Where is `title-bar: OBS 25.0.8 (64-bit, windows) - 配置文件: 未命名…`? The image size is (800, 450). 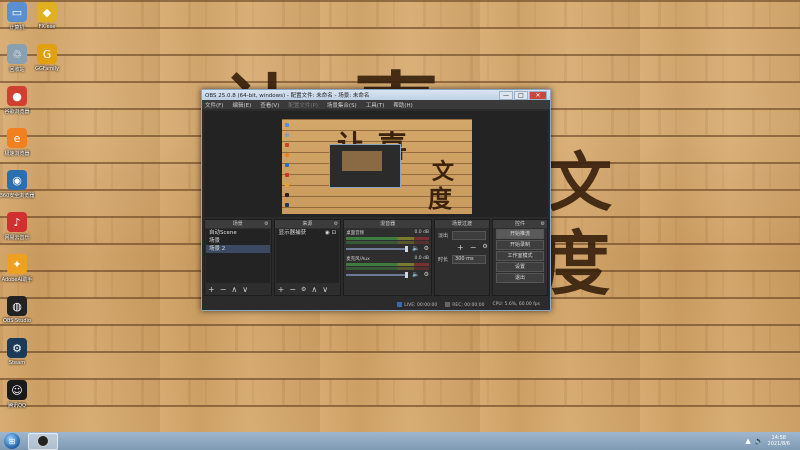 title-bar: OBS 25.0.8 (64-bit, windows) - 配置文件: 未命名… is located at coordinates (376, 95).